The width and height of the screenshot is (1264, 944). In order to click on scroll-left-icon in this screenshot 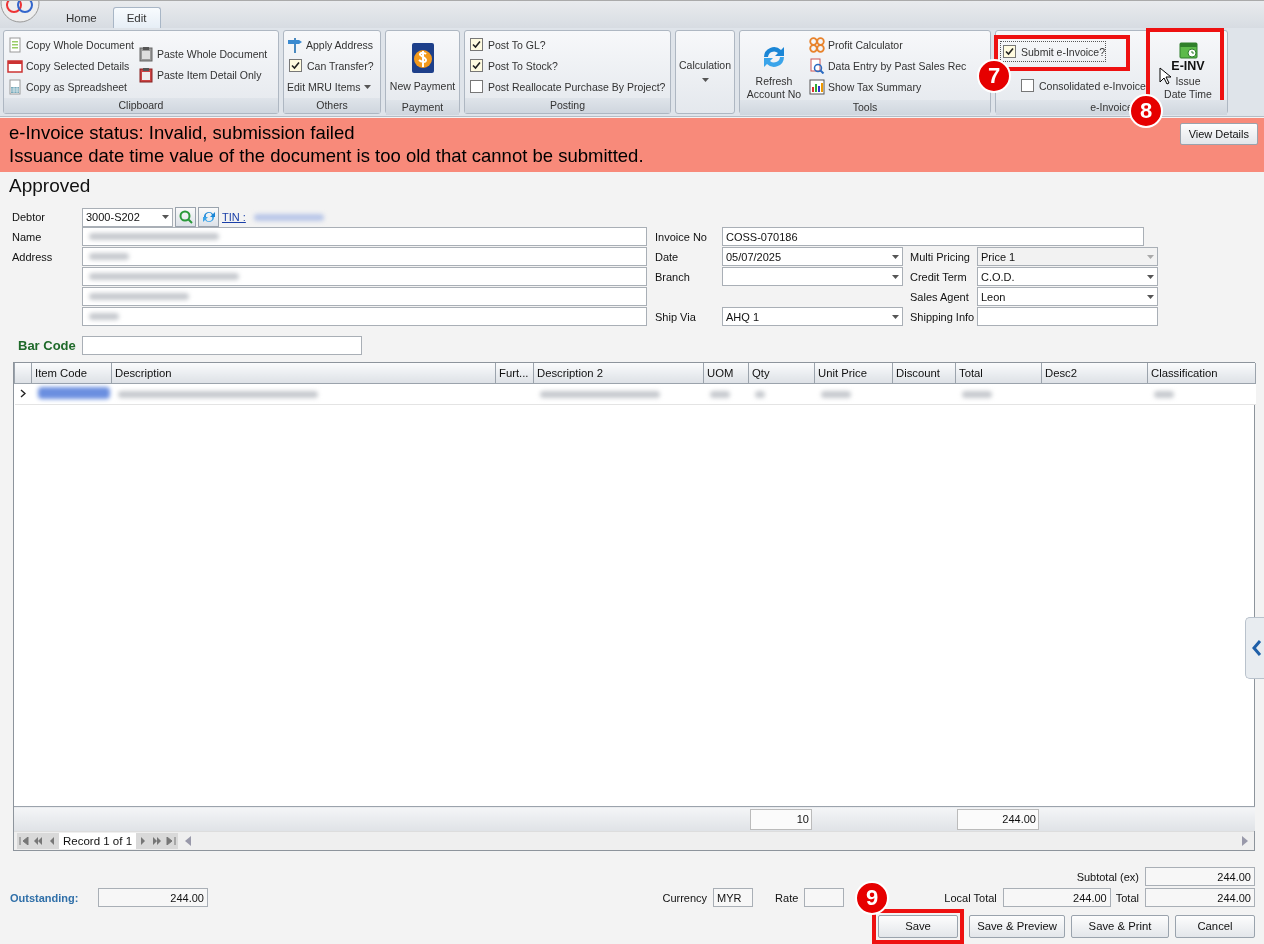, I will do `click(188, 841)`.